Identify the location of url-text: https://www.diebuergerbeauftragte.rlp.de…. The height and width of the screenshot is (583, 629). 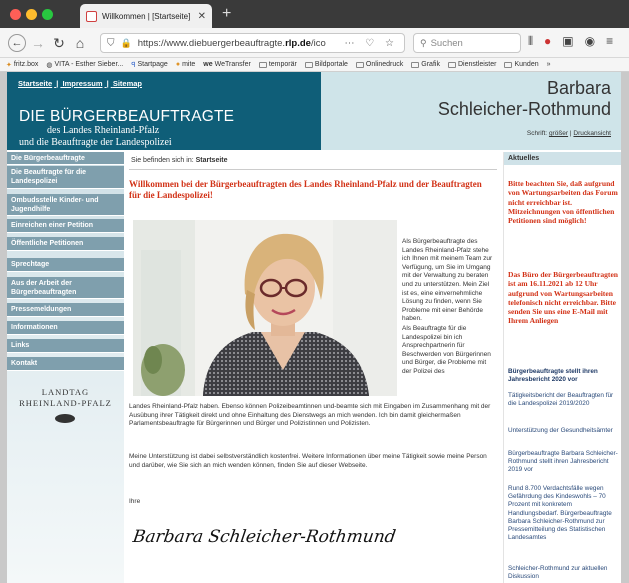
(238, 43).